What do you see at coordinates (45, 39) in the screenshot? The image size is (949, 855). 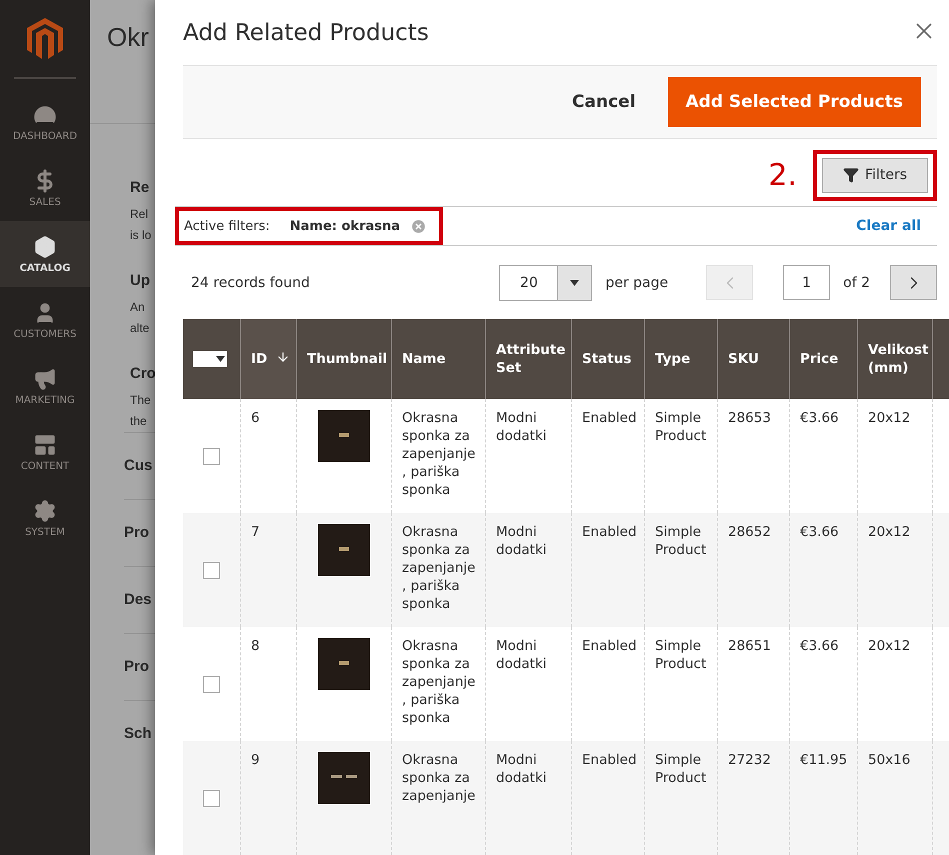 I see `logo-icon` at bounding box center [45, 39].